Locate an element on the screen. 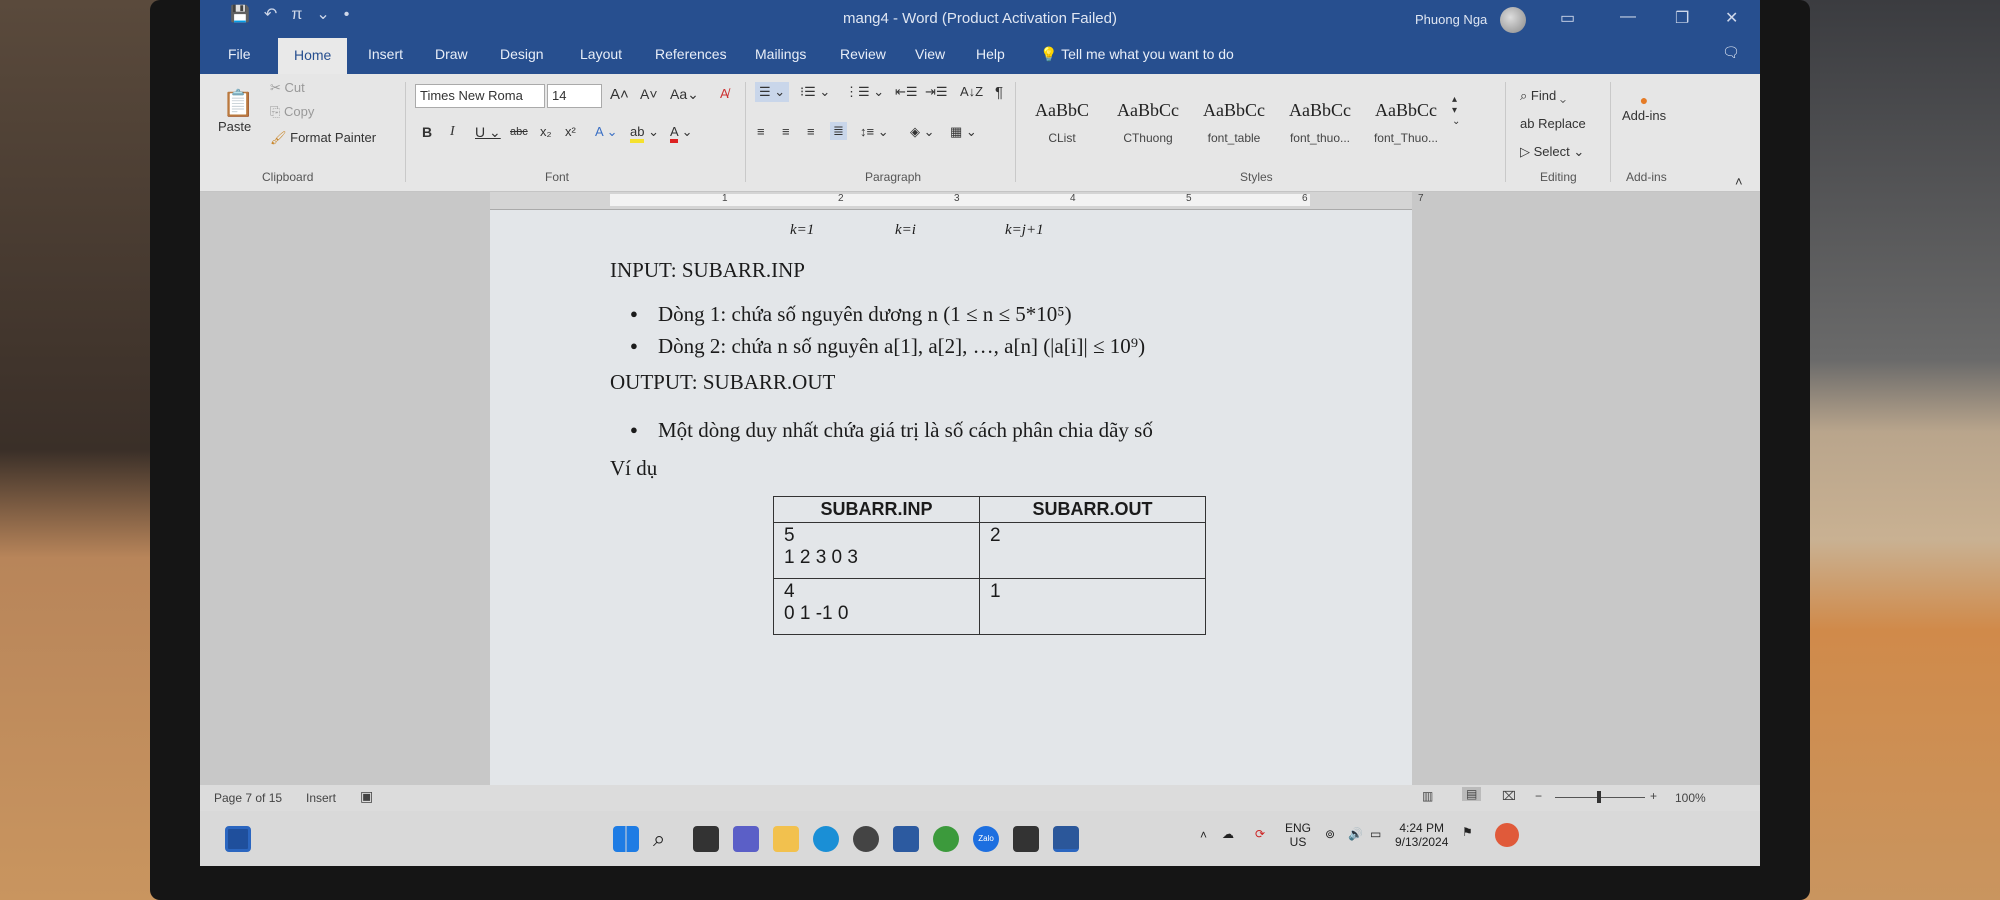 Image resolution: width=2000 pixels, height=900 pixels. copy-button: ⎘ Copy is located at coordinates (292, 112).